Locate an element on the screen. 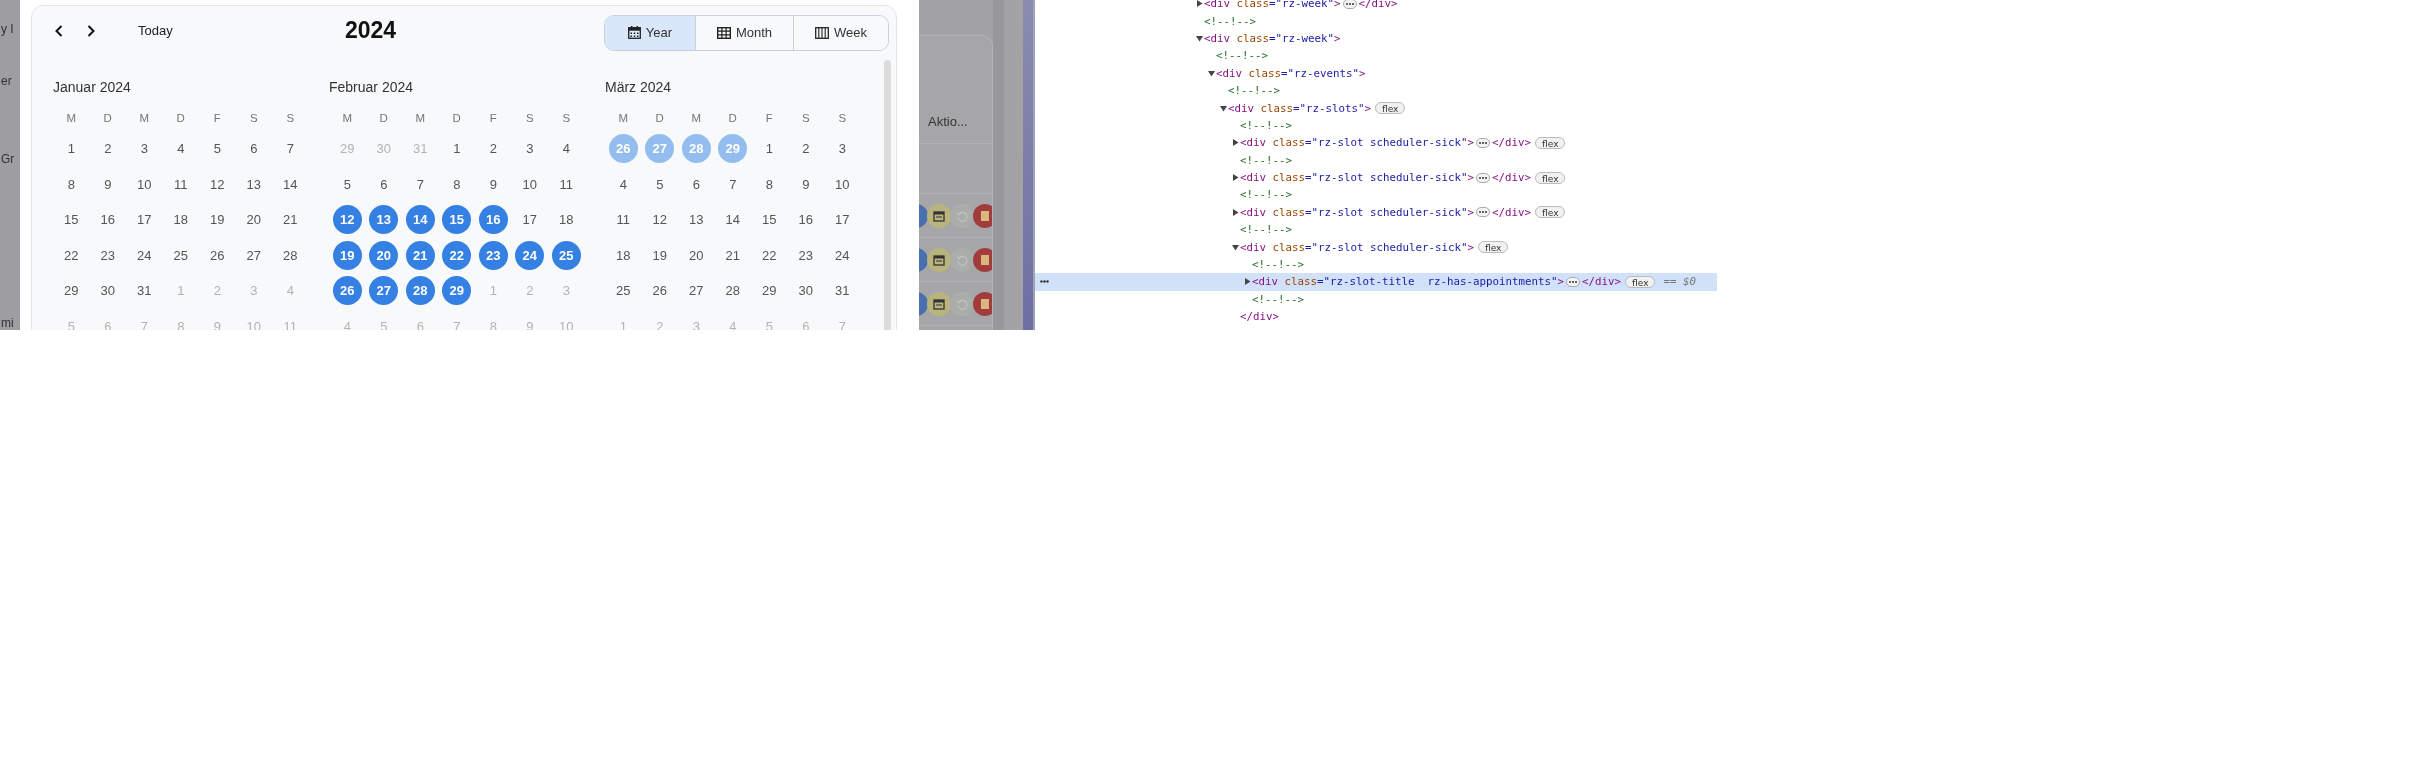 This screenshot has height=777, width=2423. calendar-day: 28 is located at coordinates (290, 255).